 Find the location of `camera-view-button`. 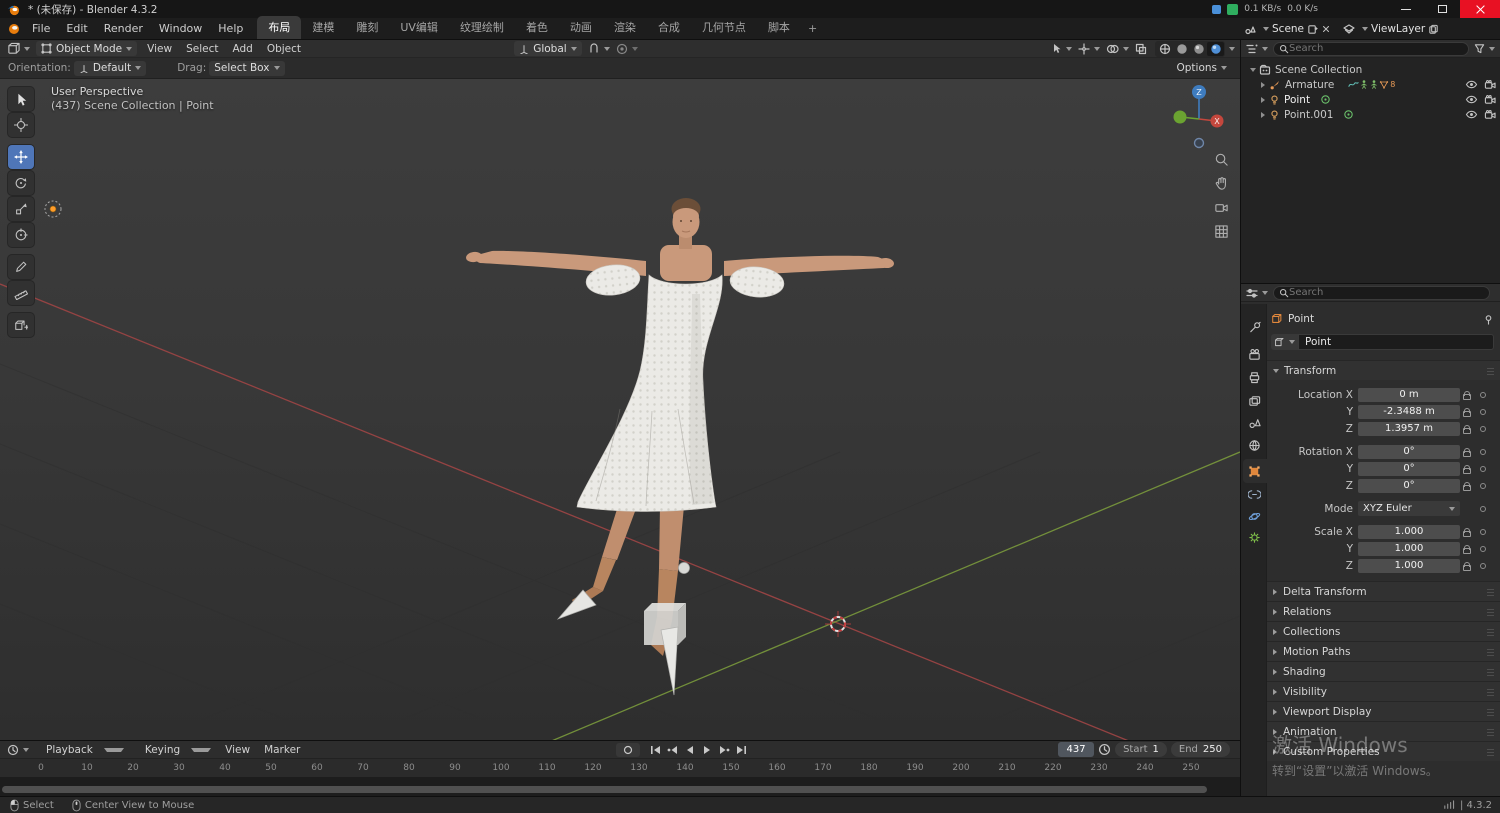

camera-view-button is located at coordinates (1221, 207).